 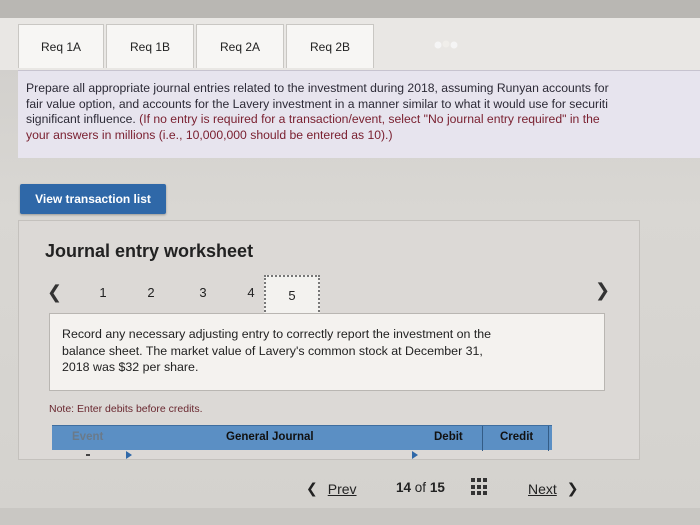 I want to click on worksheet-title: Journal entry worksheet, so click(x=149, y=251).